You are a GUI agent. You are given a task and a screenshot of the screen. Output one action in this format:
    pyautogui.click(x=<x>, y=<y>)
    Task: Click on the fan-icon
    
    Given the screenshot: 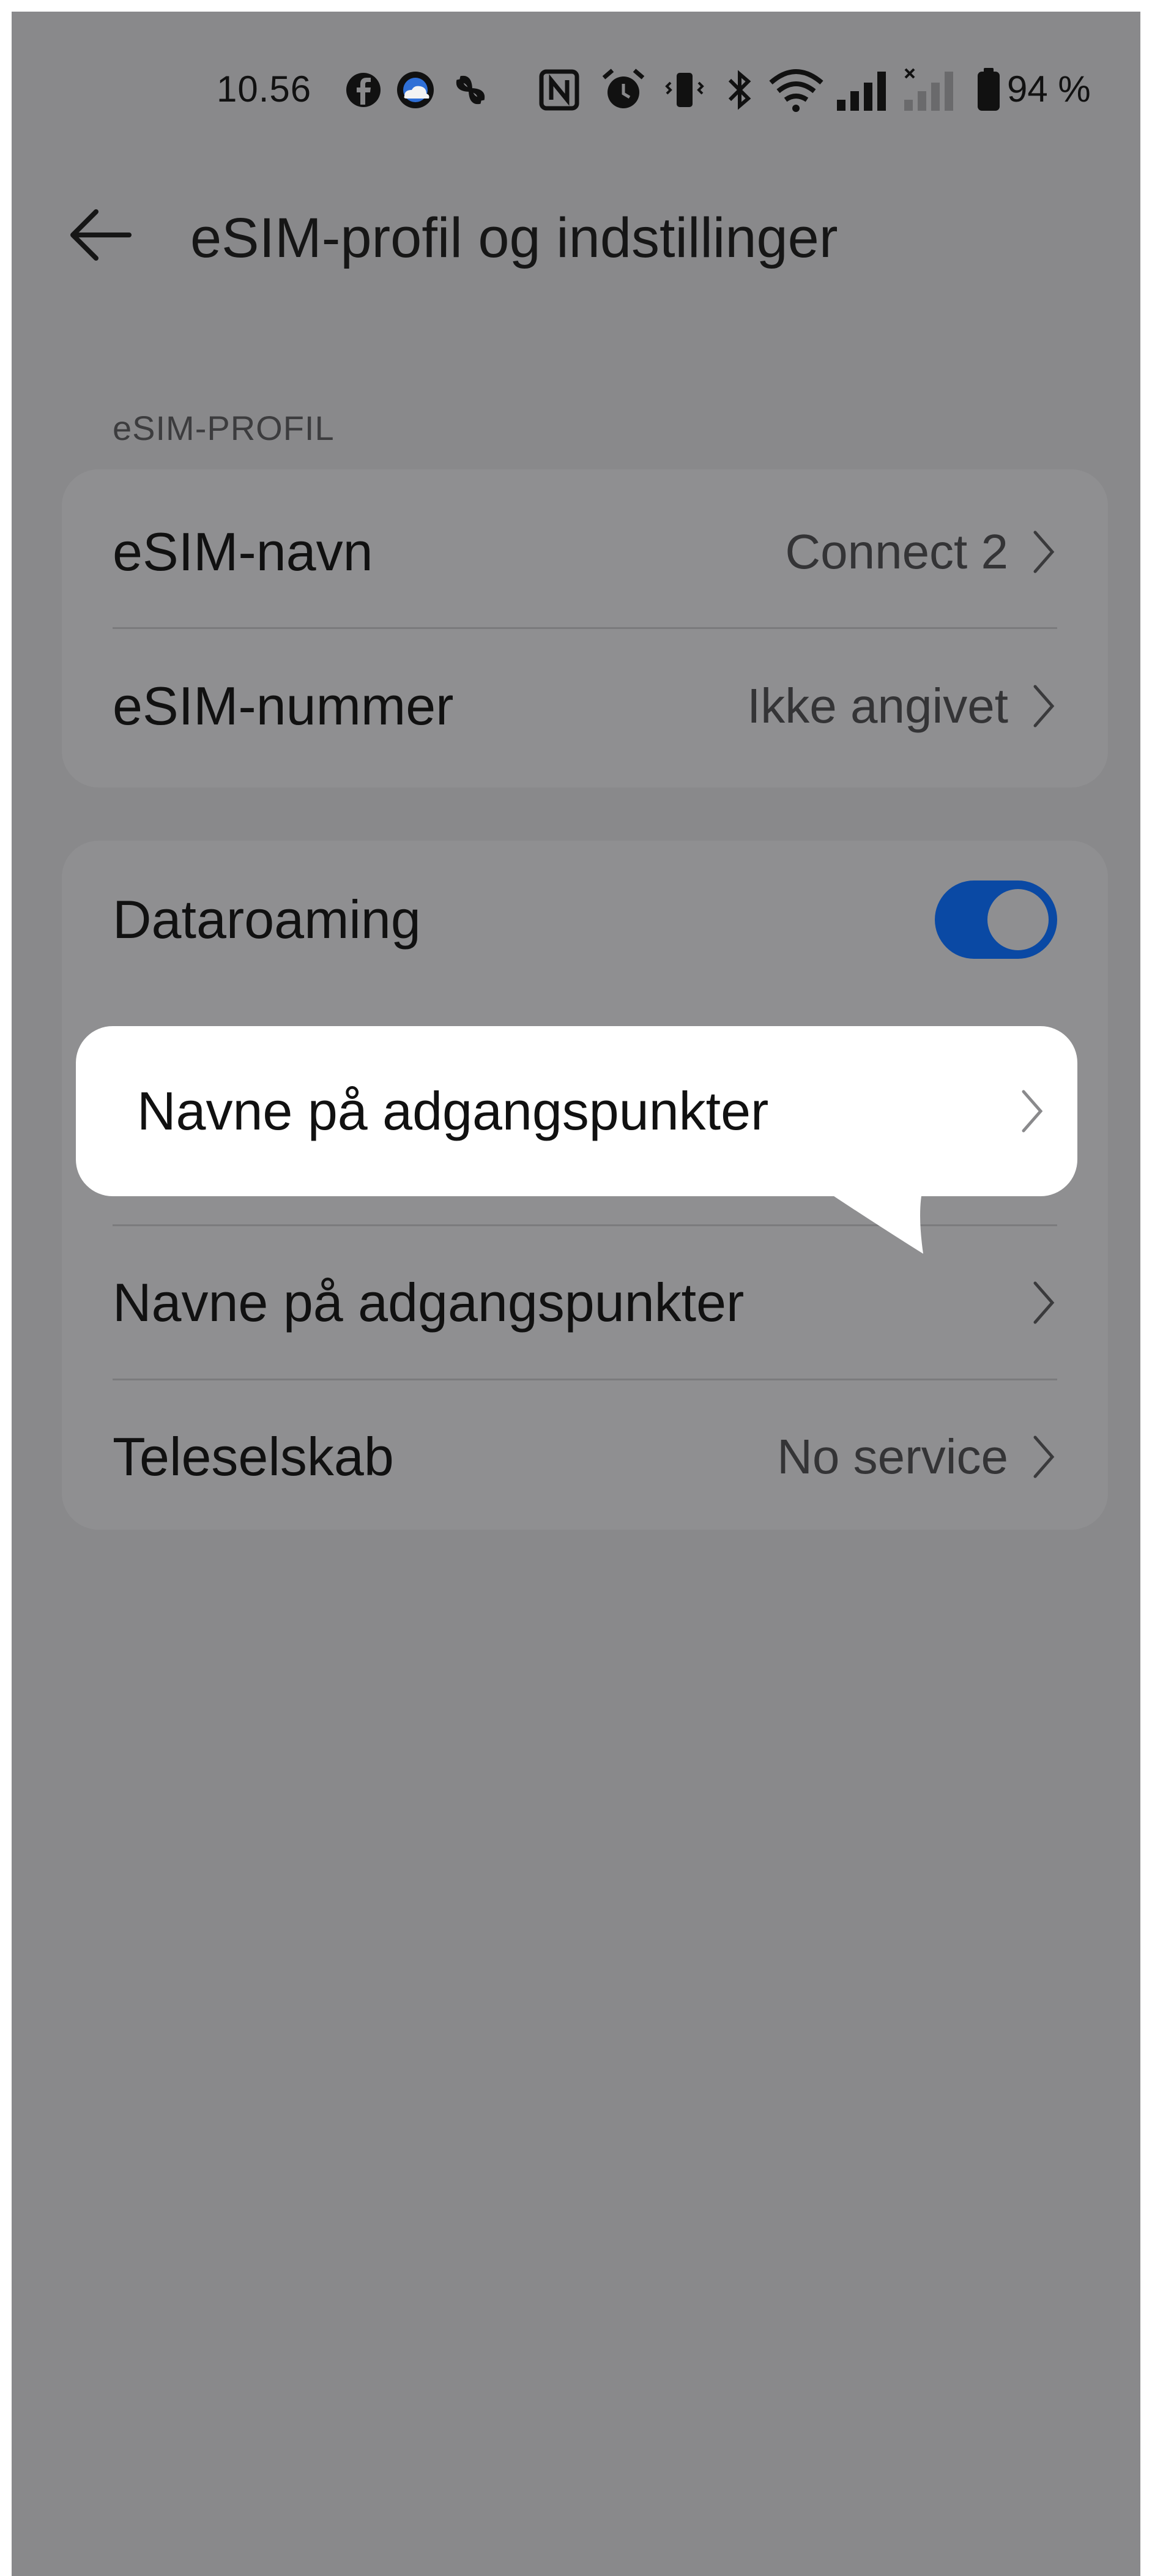 What is the action you would take?
    pyautogui.click(x=471, y=90)
    